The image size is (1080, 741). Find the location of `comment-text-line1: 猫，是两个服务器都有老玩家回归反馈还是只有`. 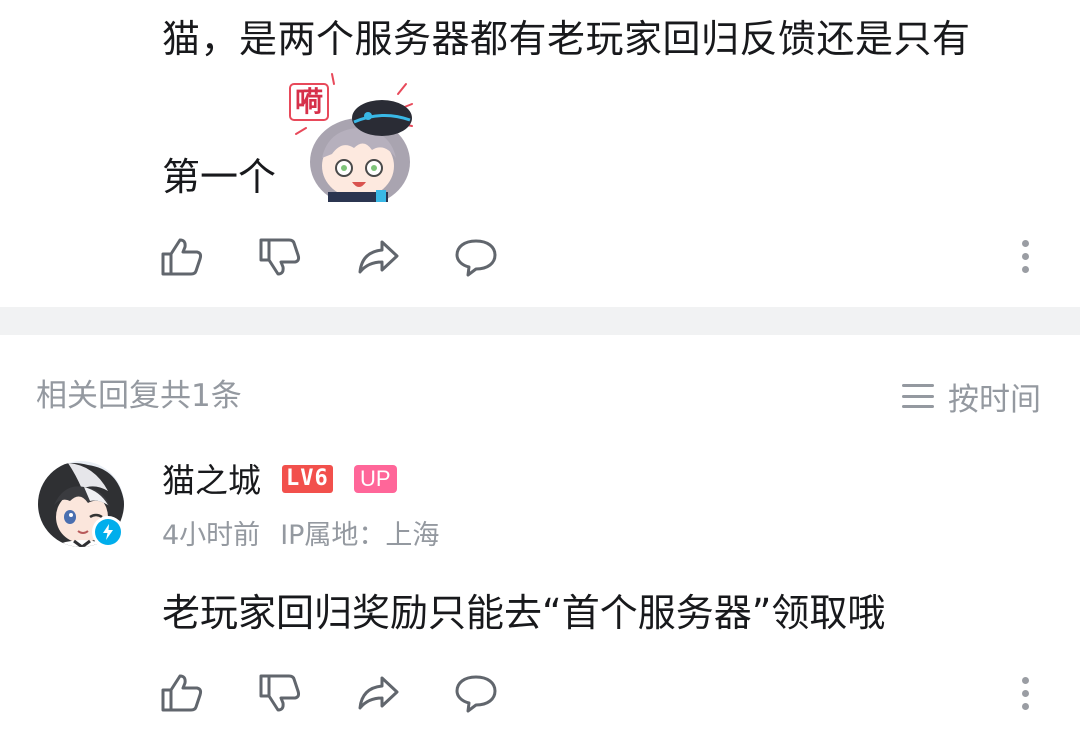

comment-text-line1: 猫，是两个服务器都有老玩家回归反馈还是只有 is located at coordinates (566, 39).